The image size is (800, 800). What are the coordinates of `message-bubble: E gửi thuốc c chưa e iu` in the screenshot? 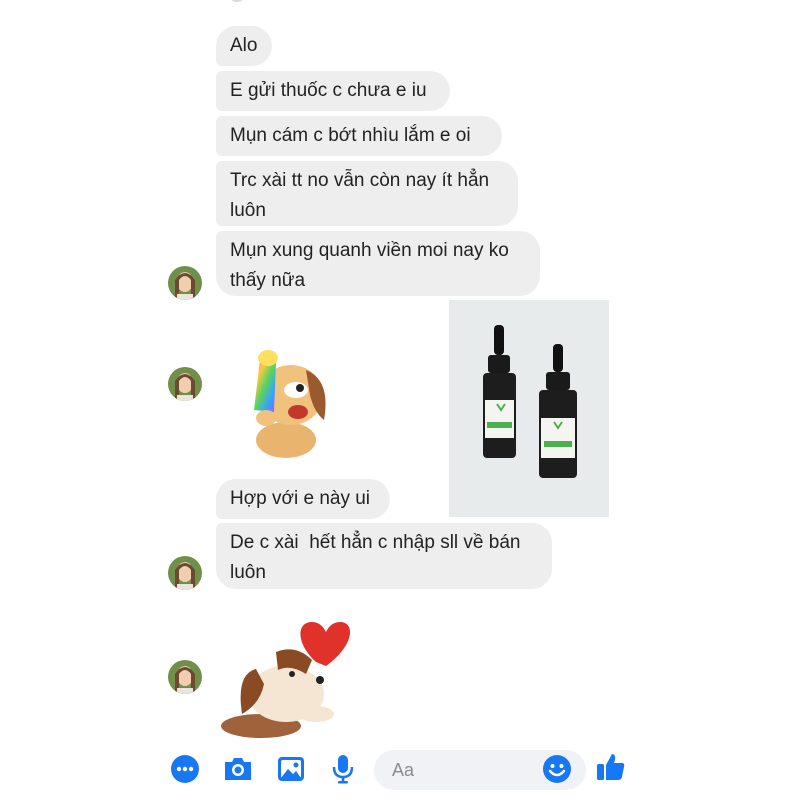 It's located at (333, 91).